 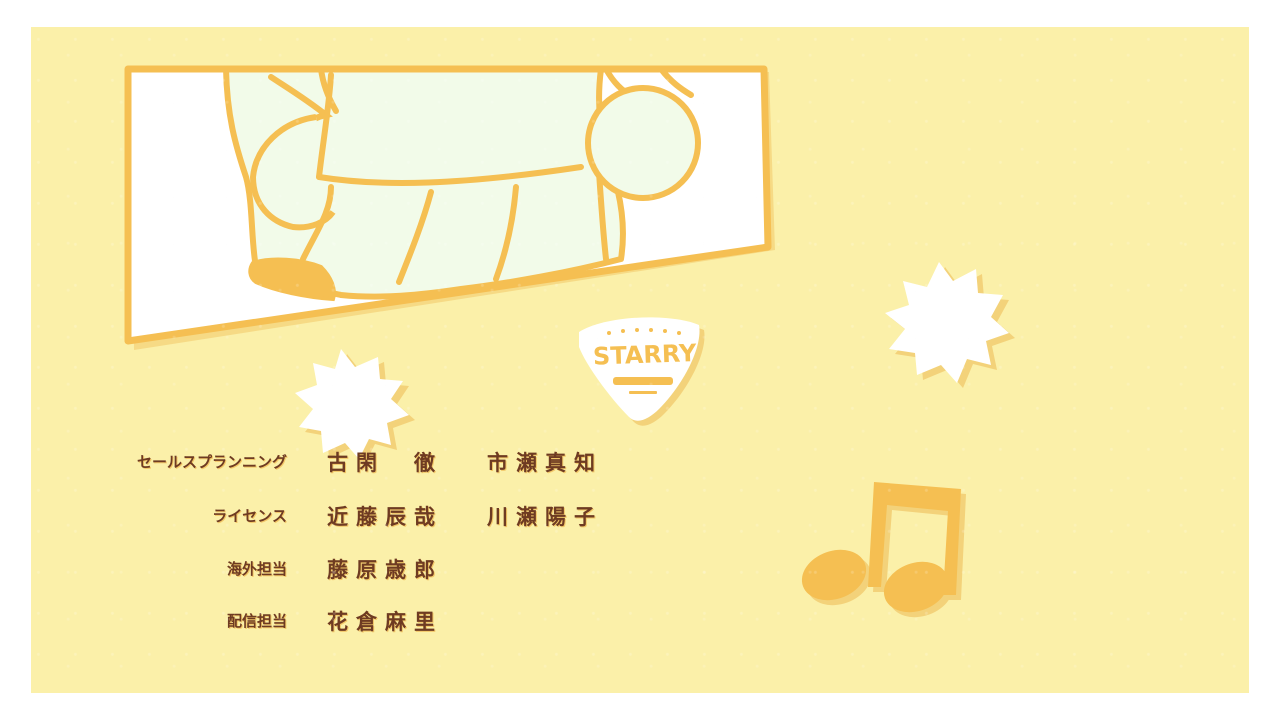 What do you see at coordinates (545, 463) in the screenshot?
I see `credit-name: 市瀬真知` at bounding box center [545, 463].